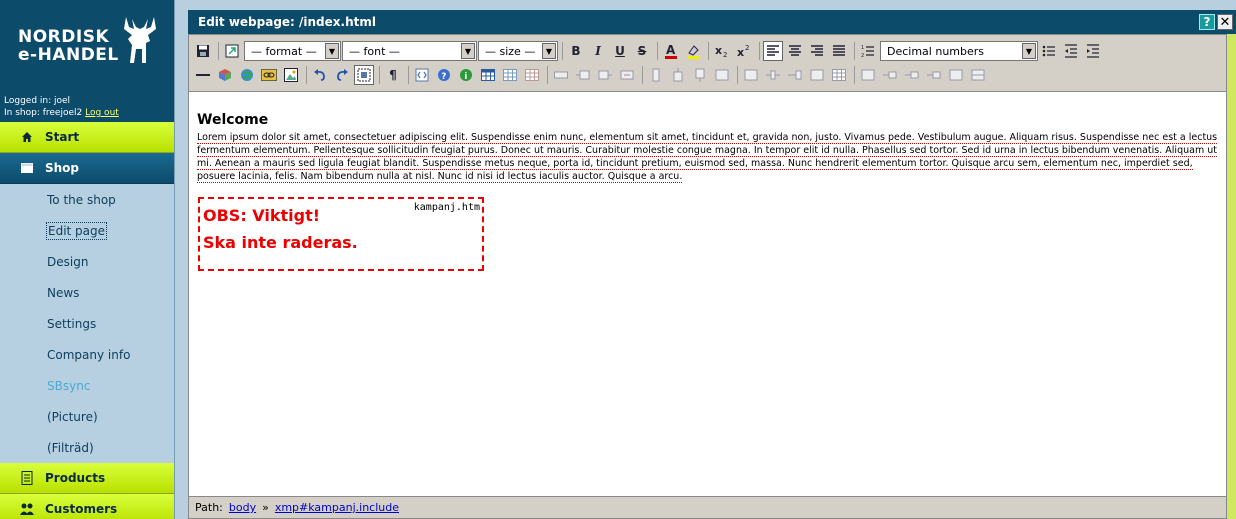 The width and height of the screenshot is (1236, 519). Describe the element at coordinates (693, 51) in the screenshot. I see `highlight-color-icon` at that location.